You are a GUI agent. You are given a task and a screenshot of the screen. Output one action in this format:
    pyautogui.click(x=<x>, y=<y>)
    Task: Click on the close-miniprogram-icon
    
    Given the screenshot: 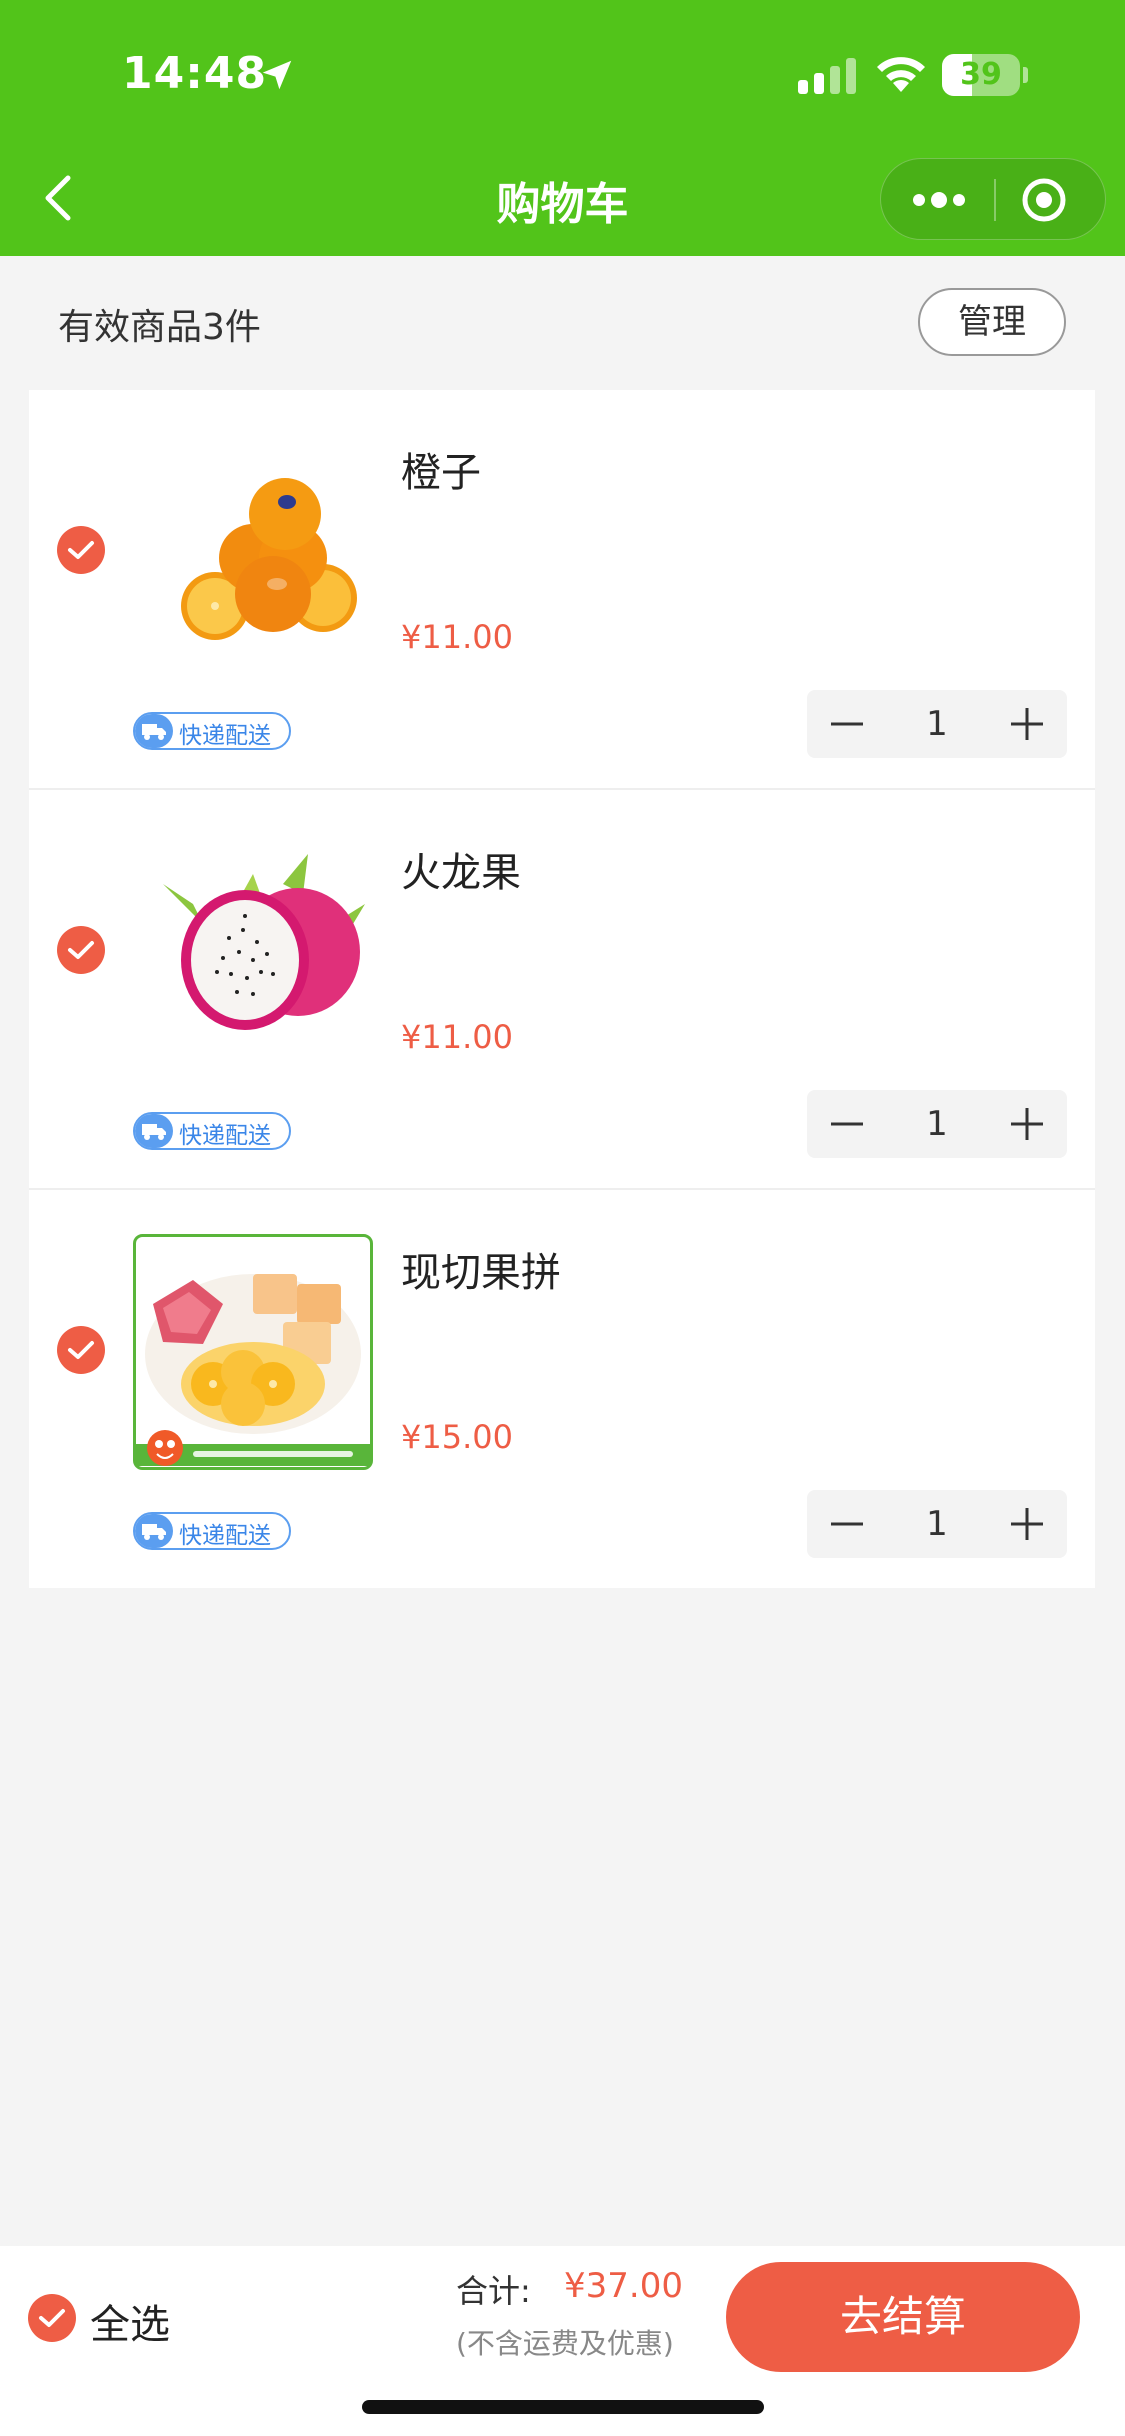 What is the action you would take?
    pyautogui.click(x=1044, y=200)
    